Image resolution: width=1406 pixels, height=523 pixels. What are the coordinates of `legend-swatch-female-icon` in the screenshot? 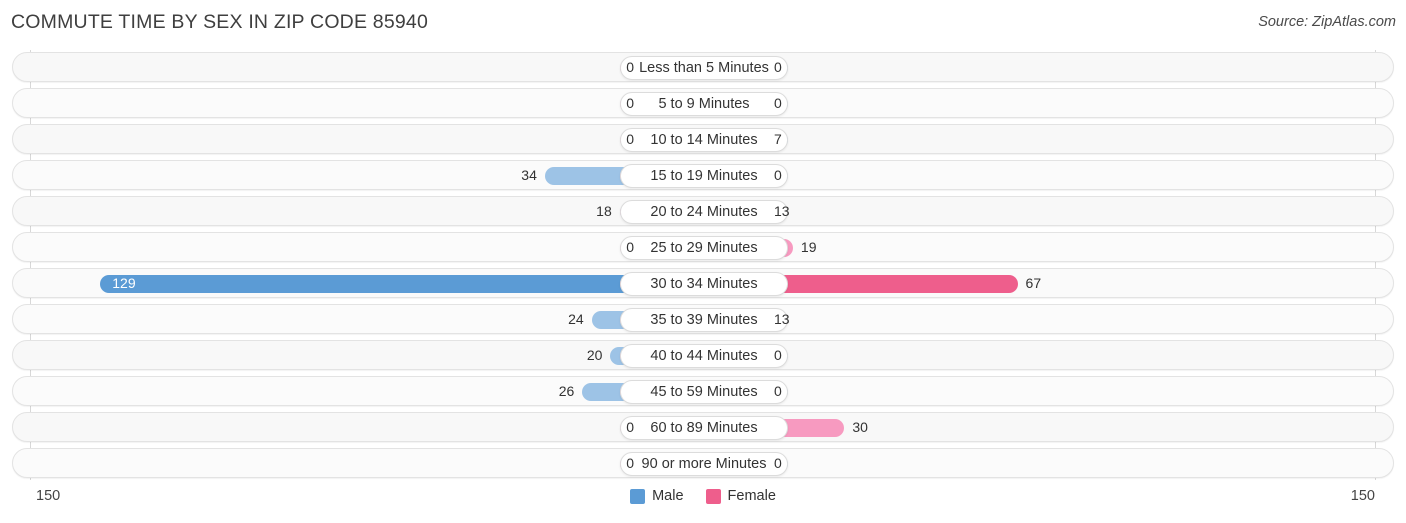 It's located at (713, 496).